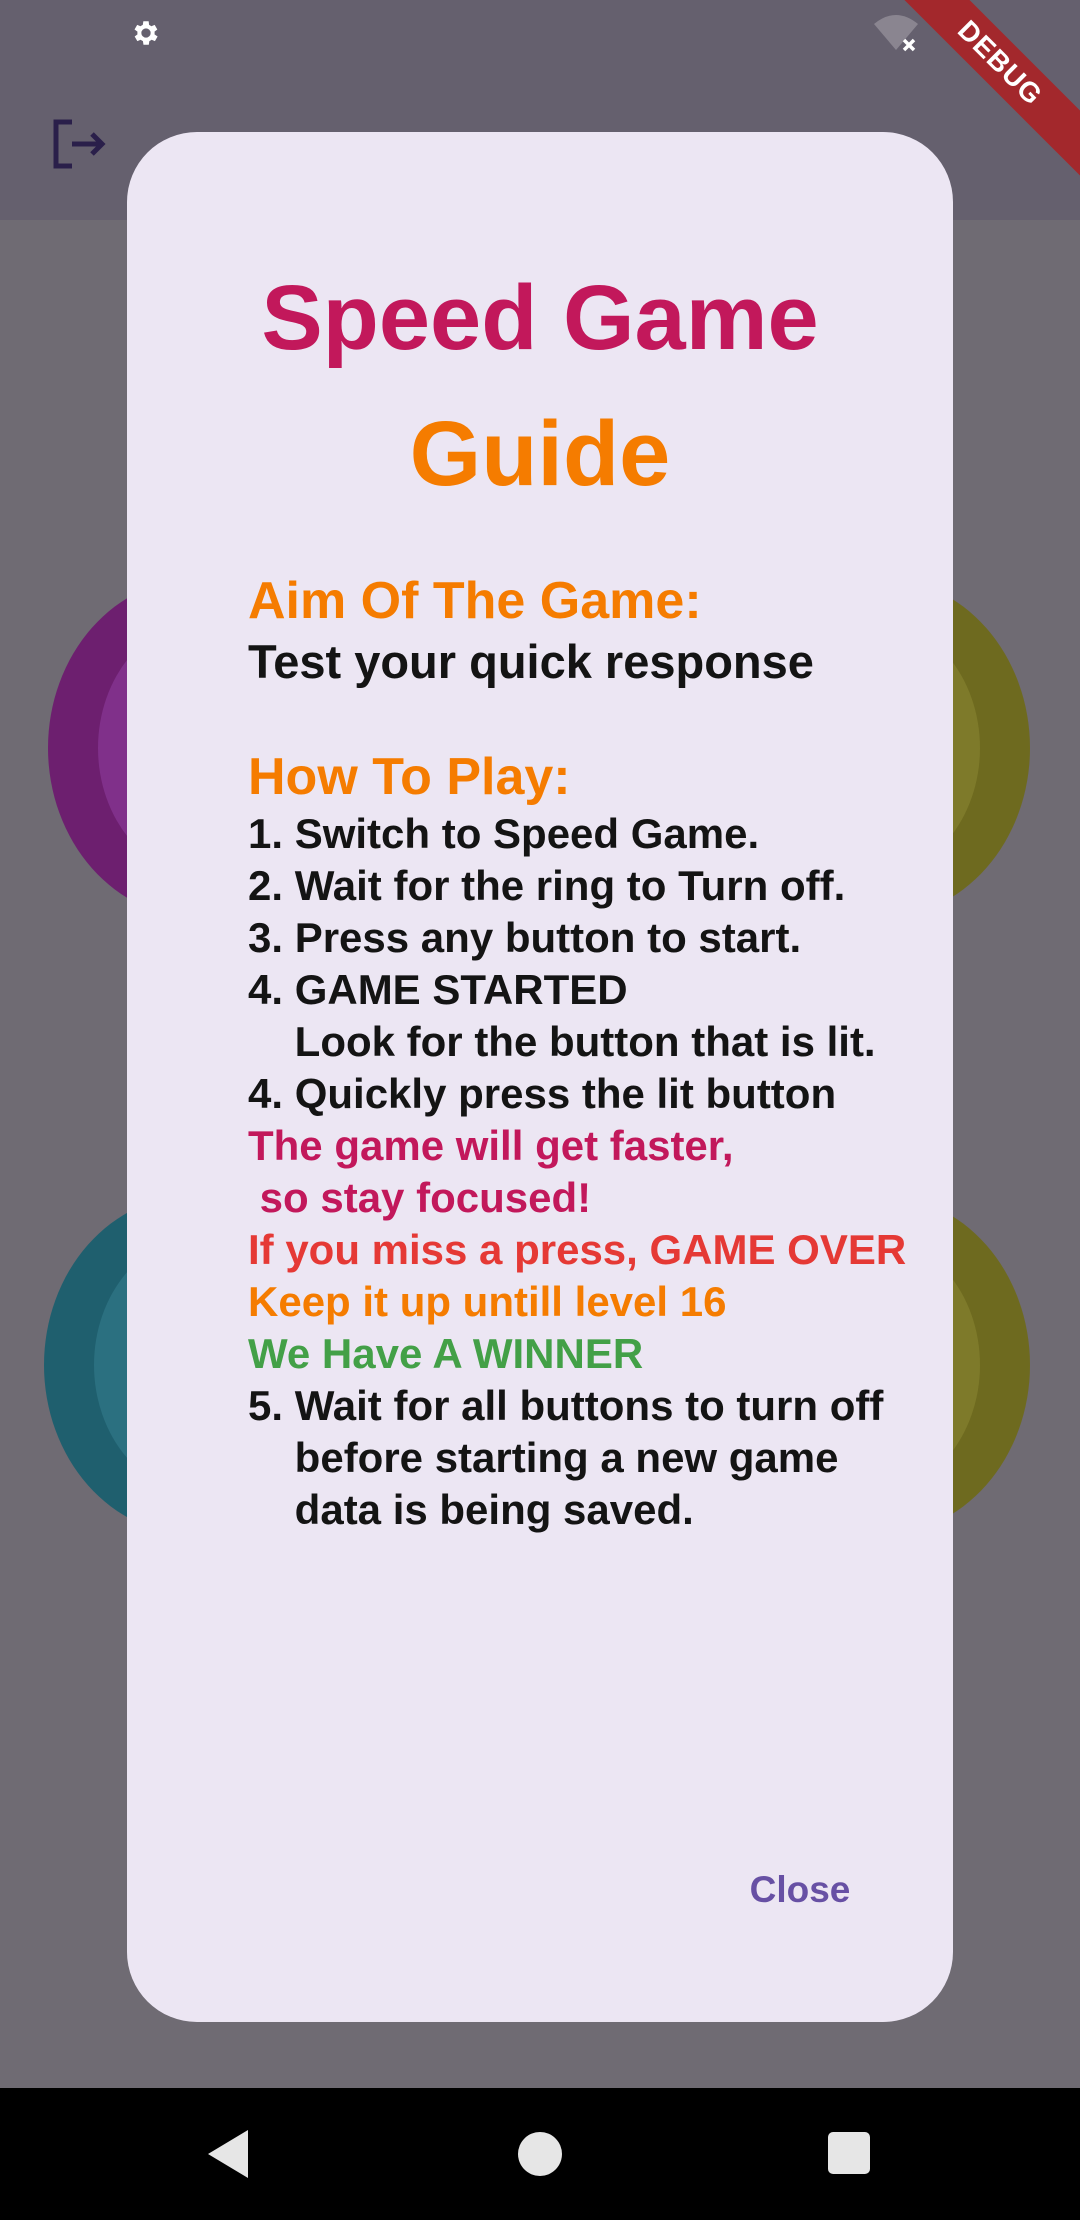 The width and height of the screenshot is (1080, 2220). Describe the element at coordinates (542, 1093) in the screenshot. I see `step-line: 4. Quickly press the lit button` at that location.